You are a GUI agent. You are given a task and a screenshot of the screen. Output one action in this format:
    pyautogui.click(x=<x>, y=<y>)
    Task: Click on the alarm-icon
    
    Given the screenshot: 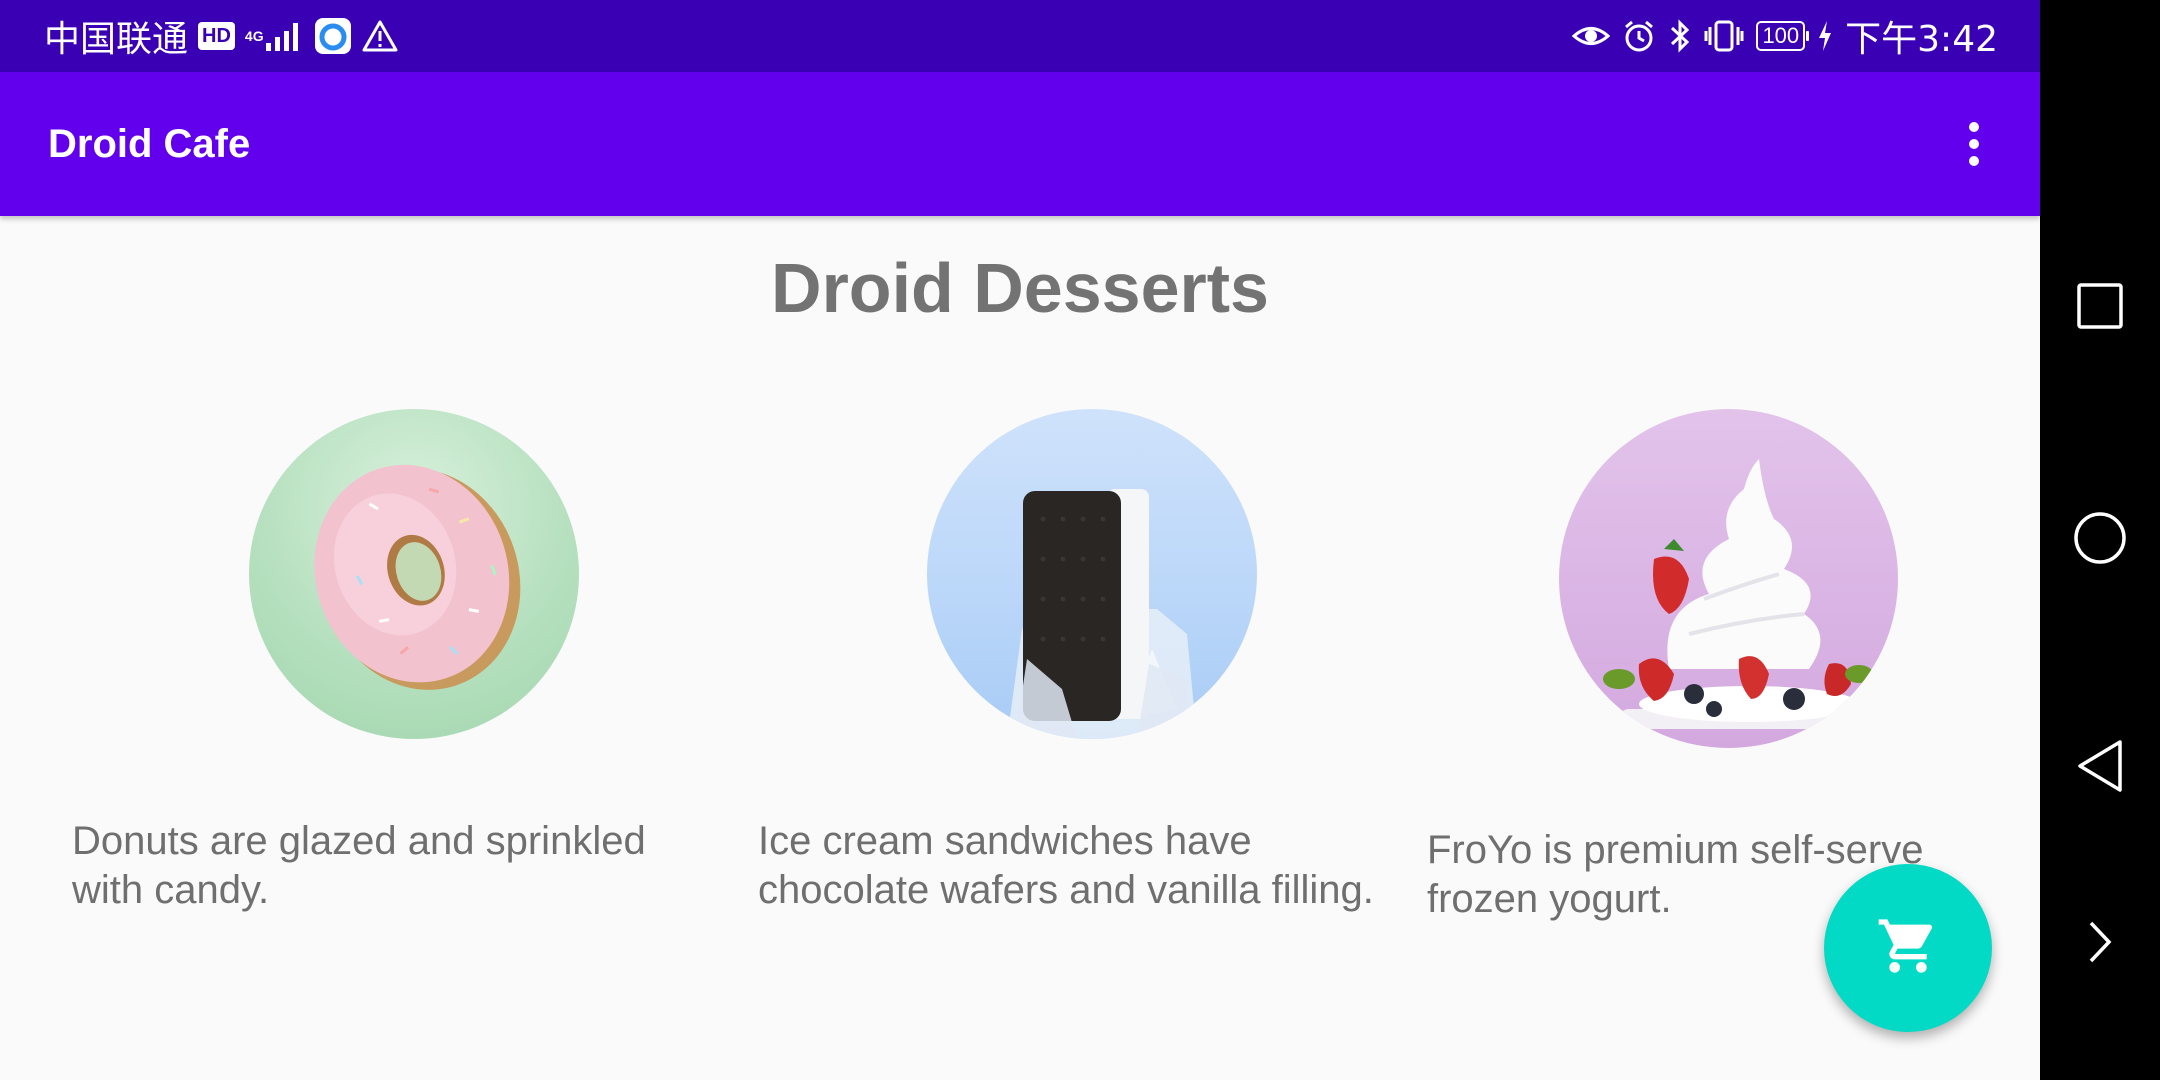 What is the action you would take?
    pyautogui.click(x=1639, y=36)
    